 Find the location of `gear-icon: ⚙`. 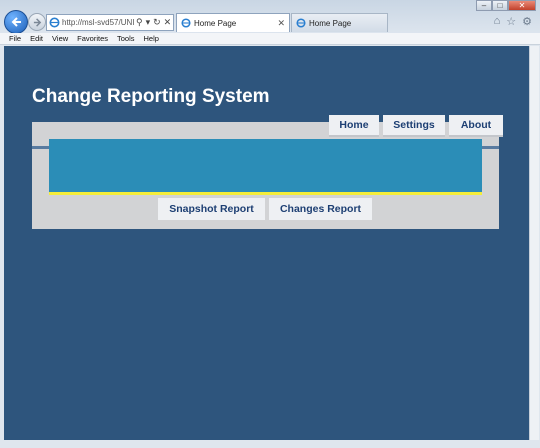

gear-icon: ⚙ is located at coordinates (527, 21).